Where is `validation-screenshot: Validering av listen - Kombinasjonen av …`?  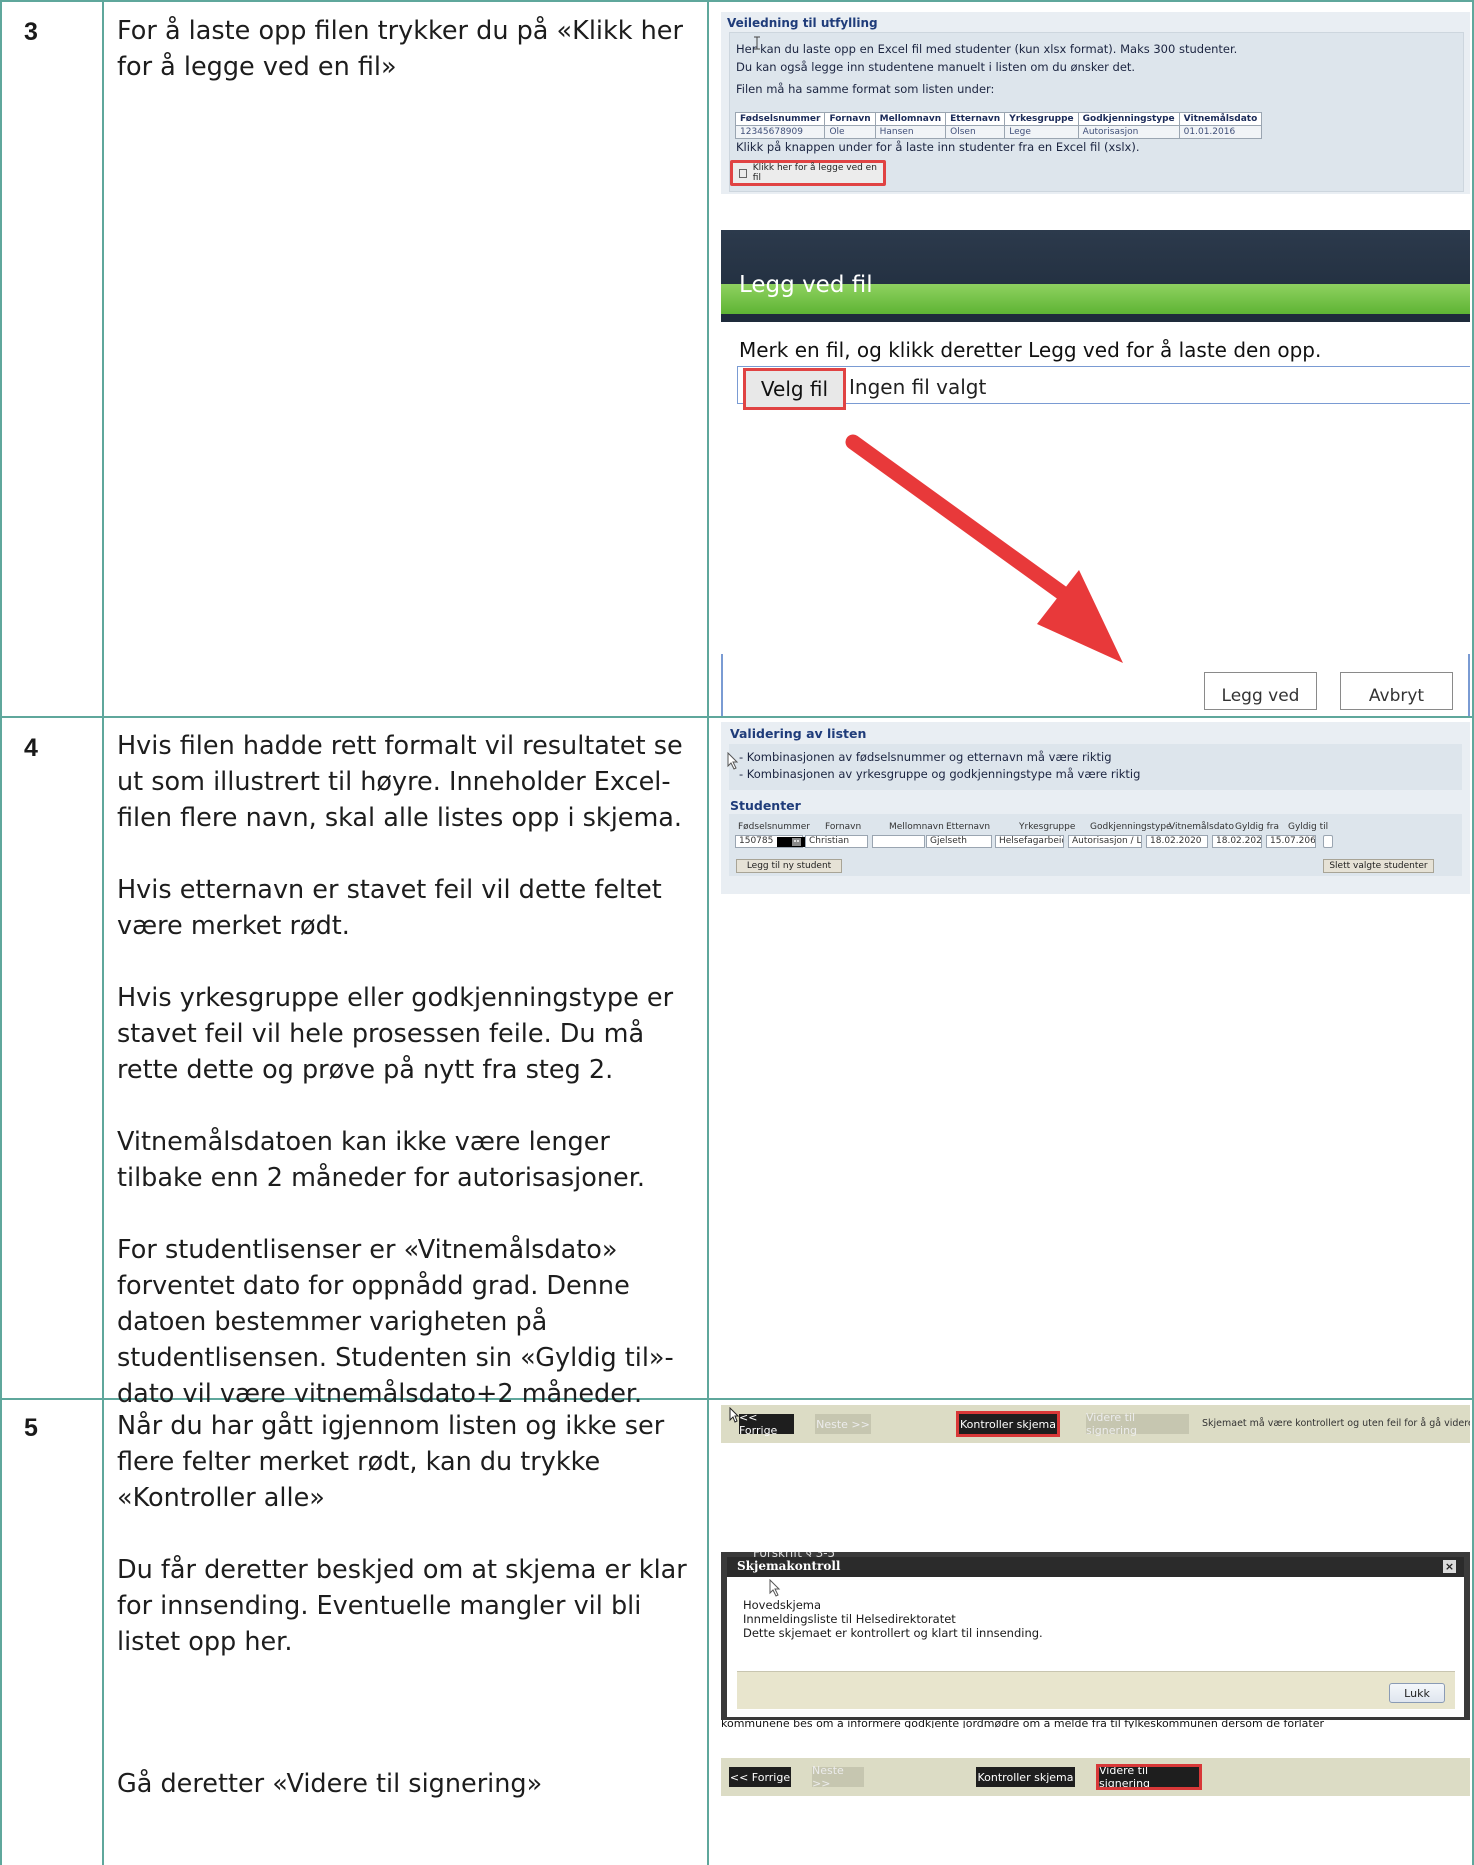 validation-screenshot: Validering av listen - Kombinasjonen av … is located at coordinates (1095, 808).